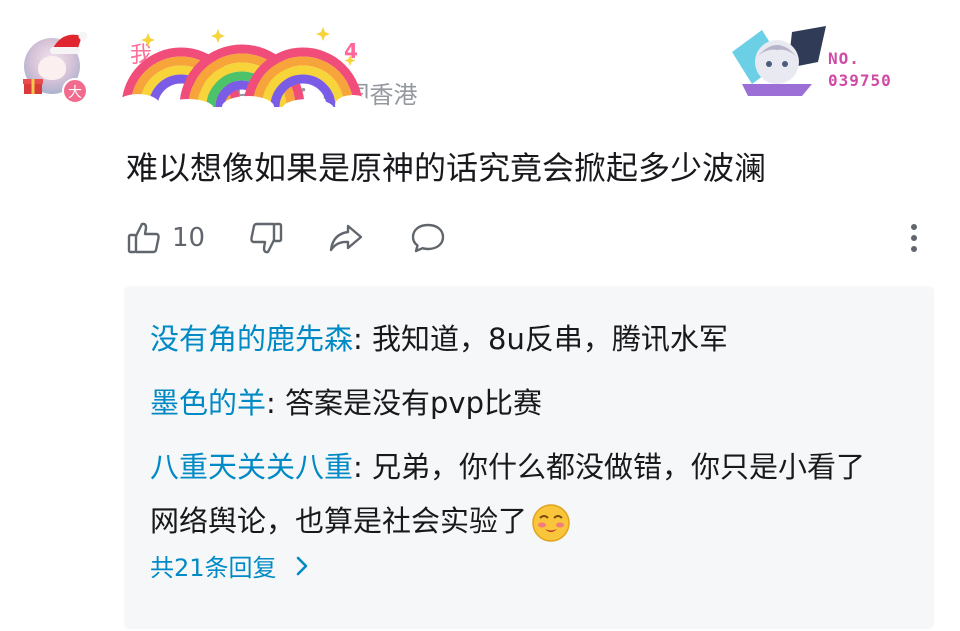 This screenshot has height=631, width=960. I want to click on reply-text: 答案是没有pvp比赛, so click(413, 403).